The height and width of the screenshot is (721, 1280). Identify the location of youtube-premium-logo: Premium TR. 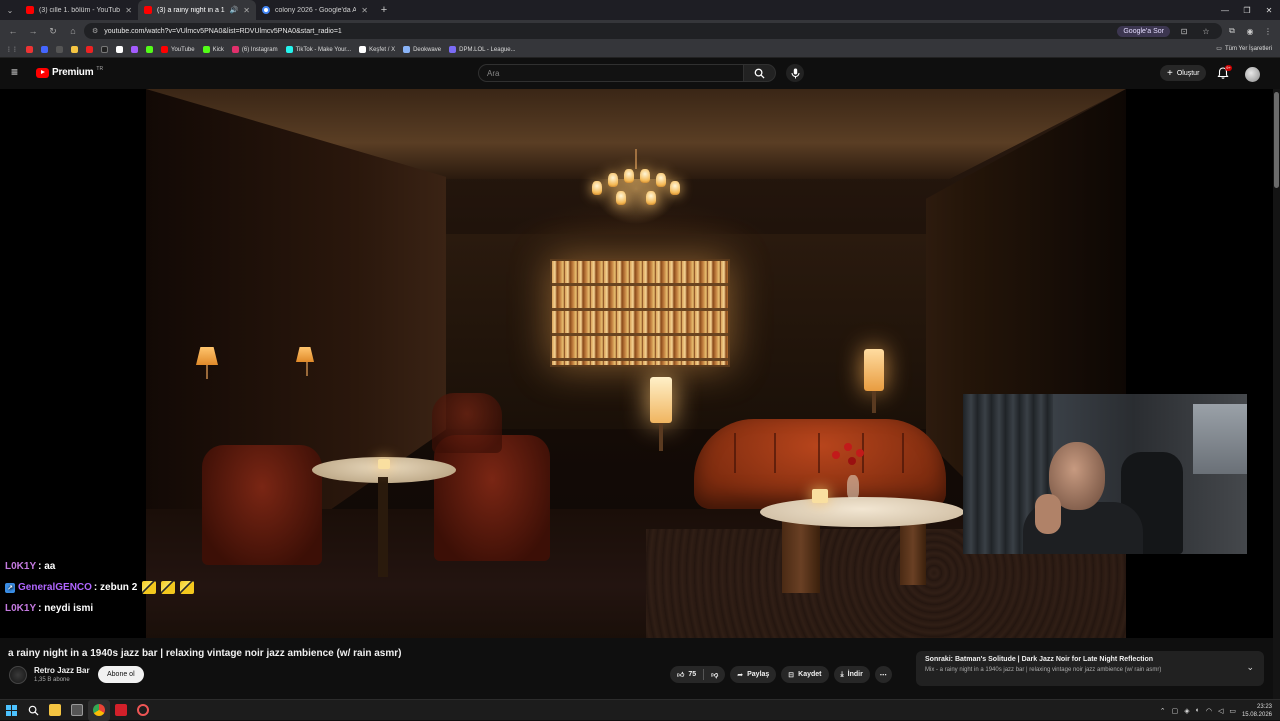
(69, 72).